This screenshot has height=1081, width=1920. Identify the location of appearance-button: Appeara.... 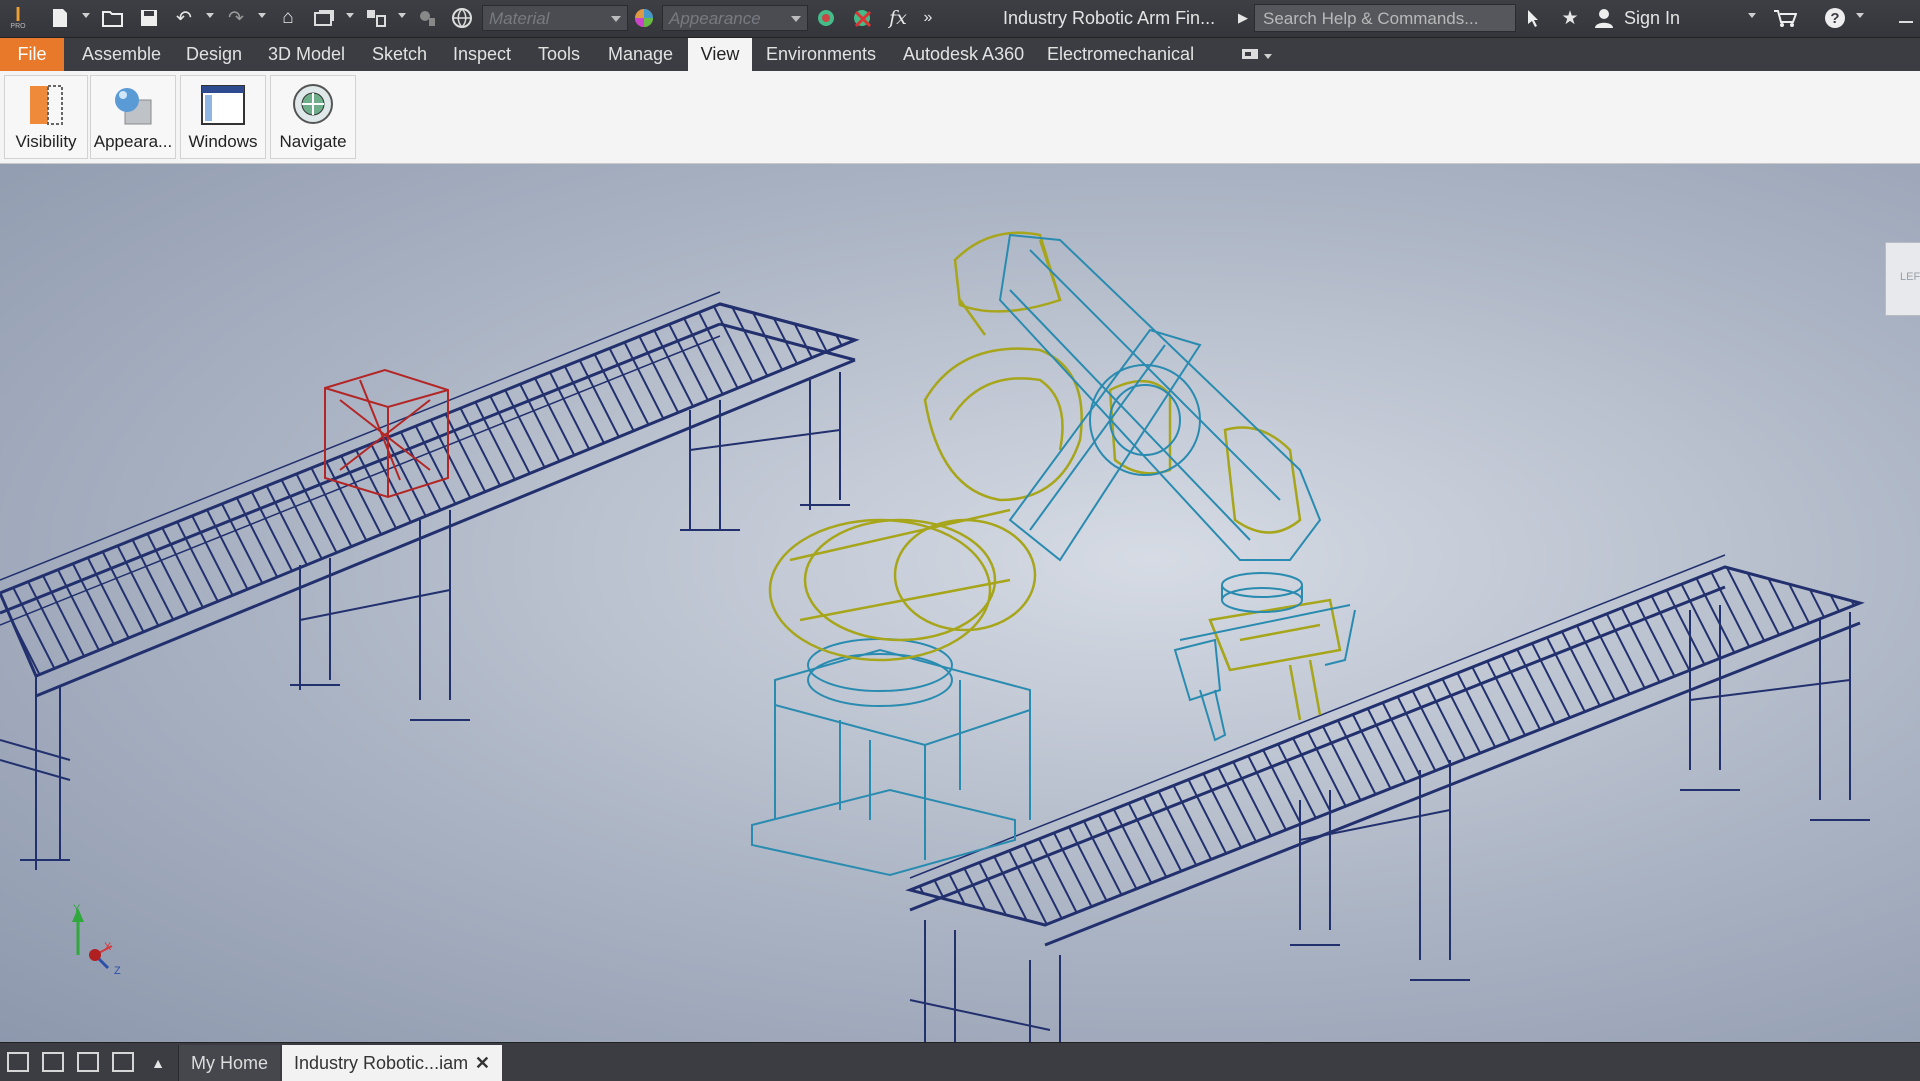
(133, 117).